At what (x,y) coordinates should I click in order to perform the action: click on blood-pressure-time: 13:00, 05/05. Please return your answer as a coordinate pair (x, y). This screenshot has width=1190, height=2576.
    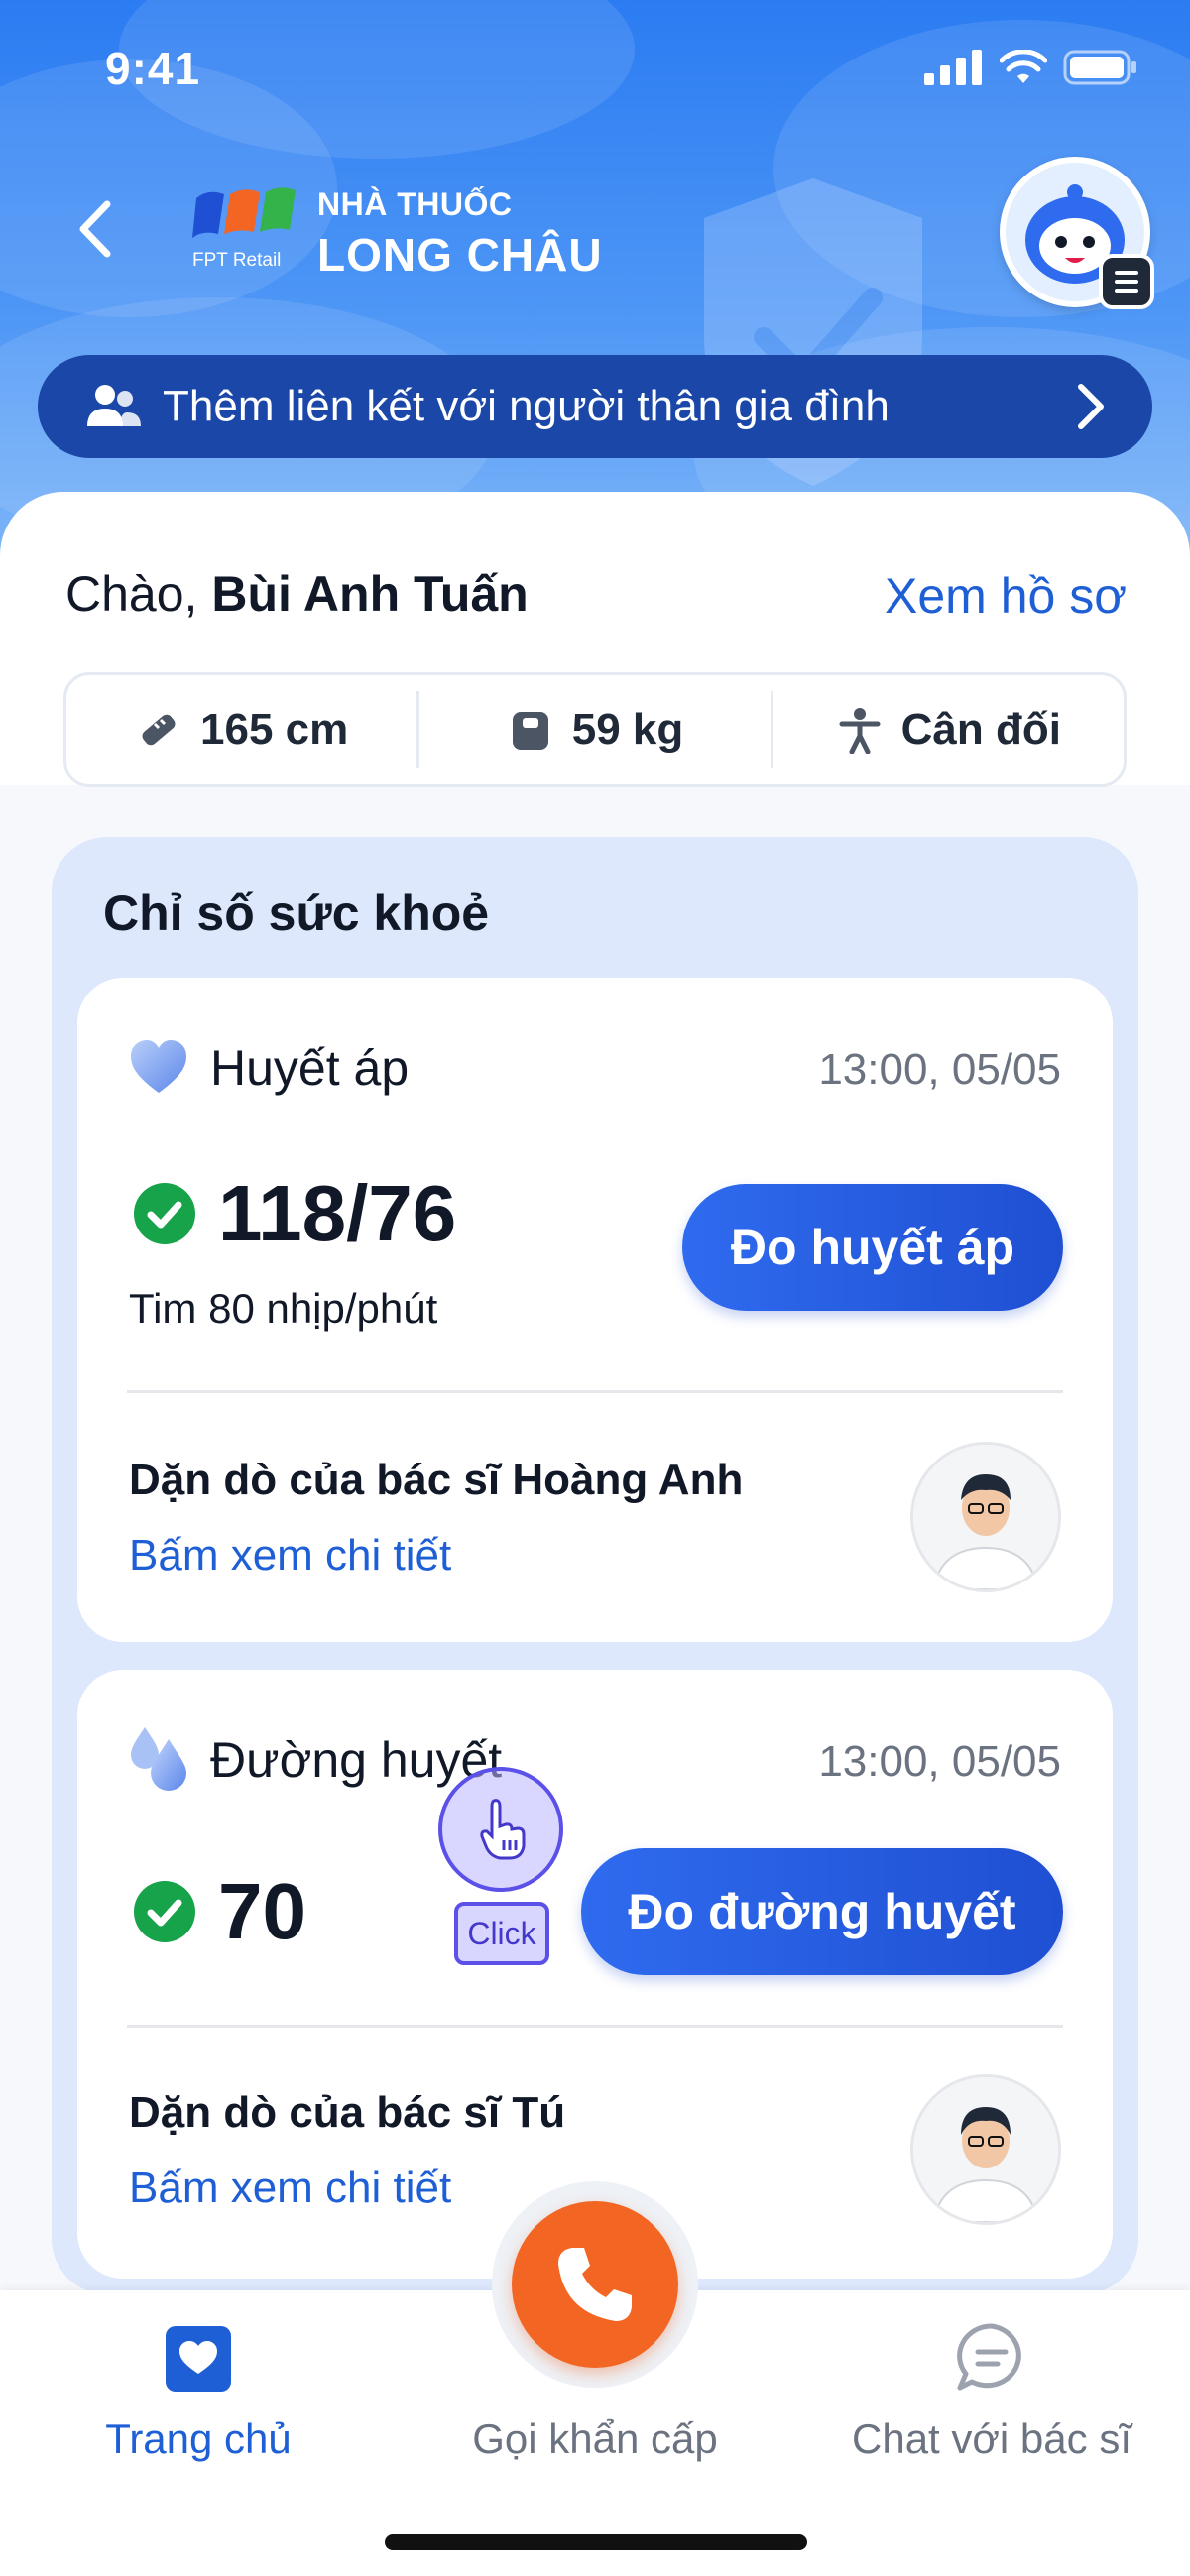
    Looking at the image, I should click on (939, 1069).